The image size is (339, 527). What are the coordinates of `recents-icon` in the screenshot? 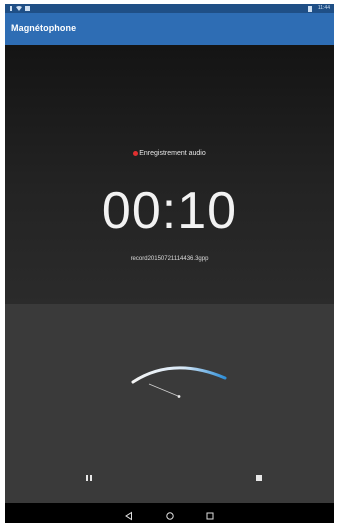 It's located at (210, 516).